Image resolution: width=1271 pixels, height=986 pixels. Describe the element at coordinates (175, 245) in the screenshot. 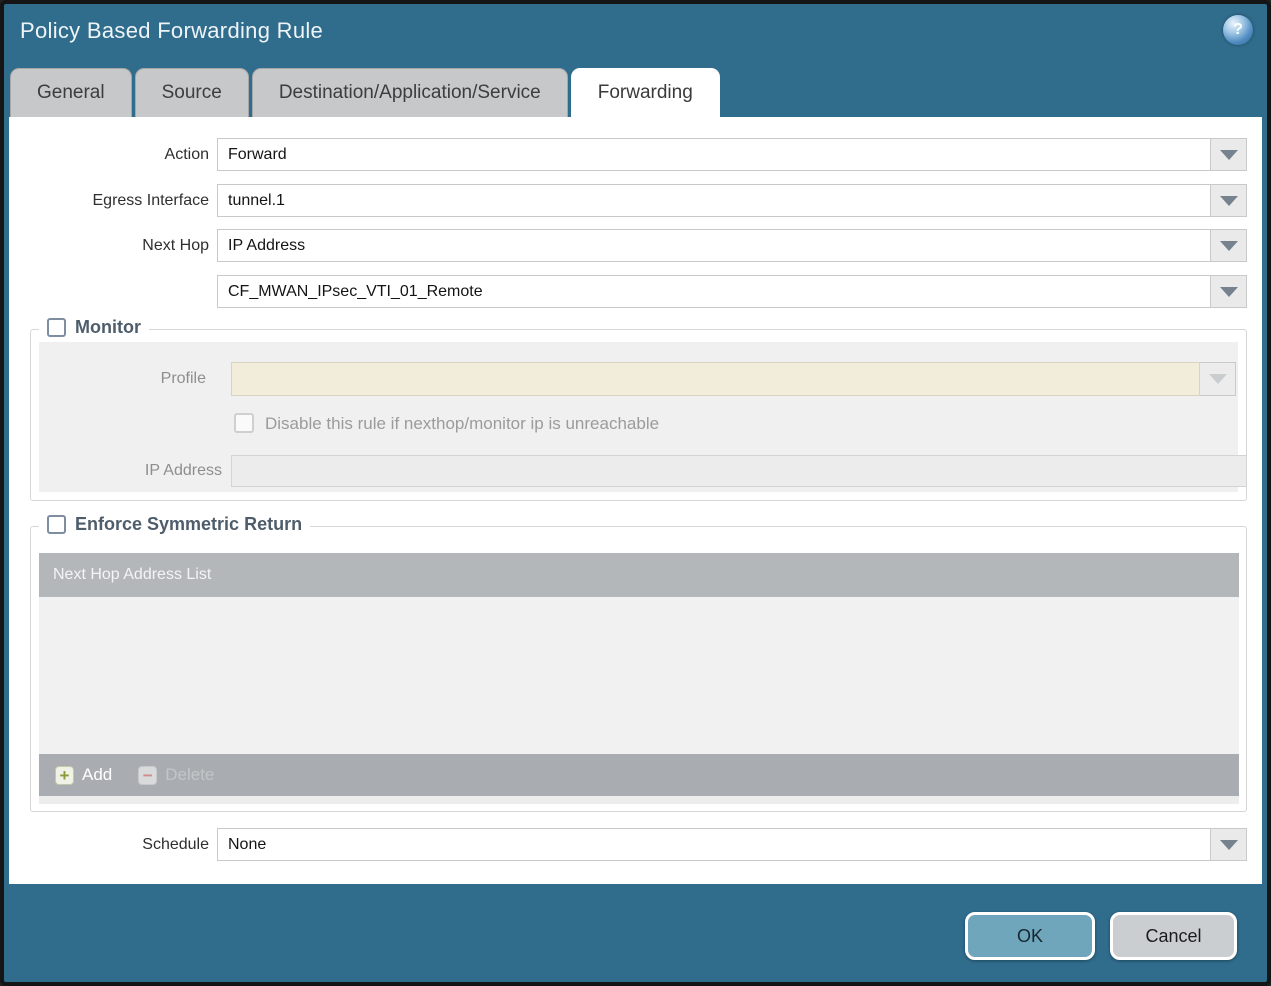

I see `next-hop-label: Next Hop` at that location.